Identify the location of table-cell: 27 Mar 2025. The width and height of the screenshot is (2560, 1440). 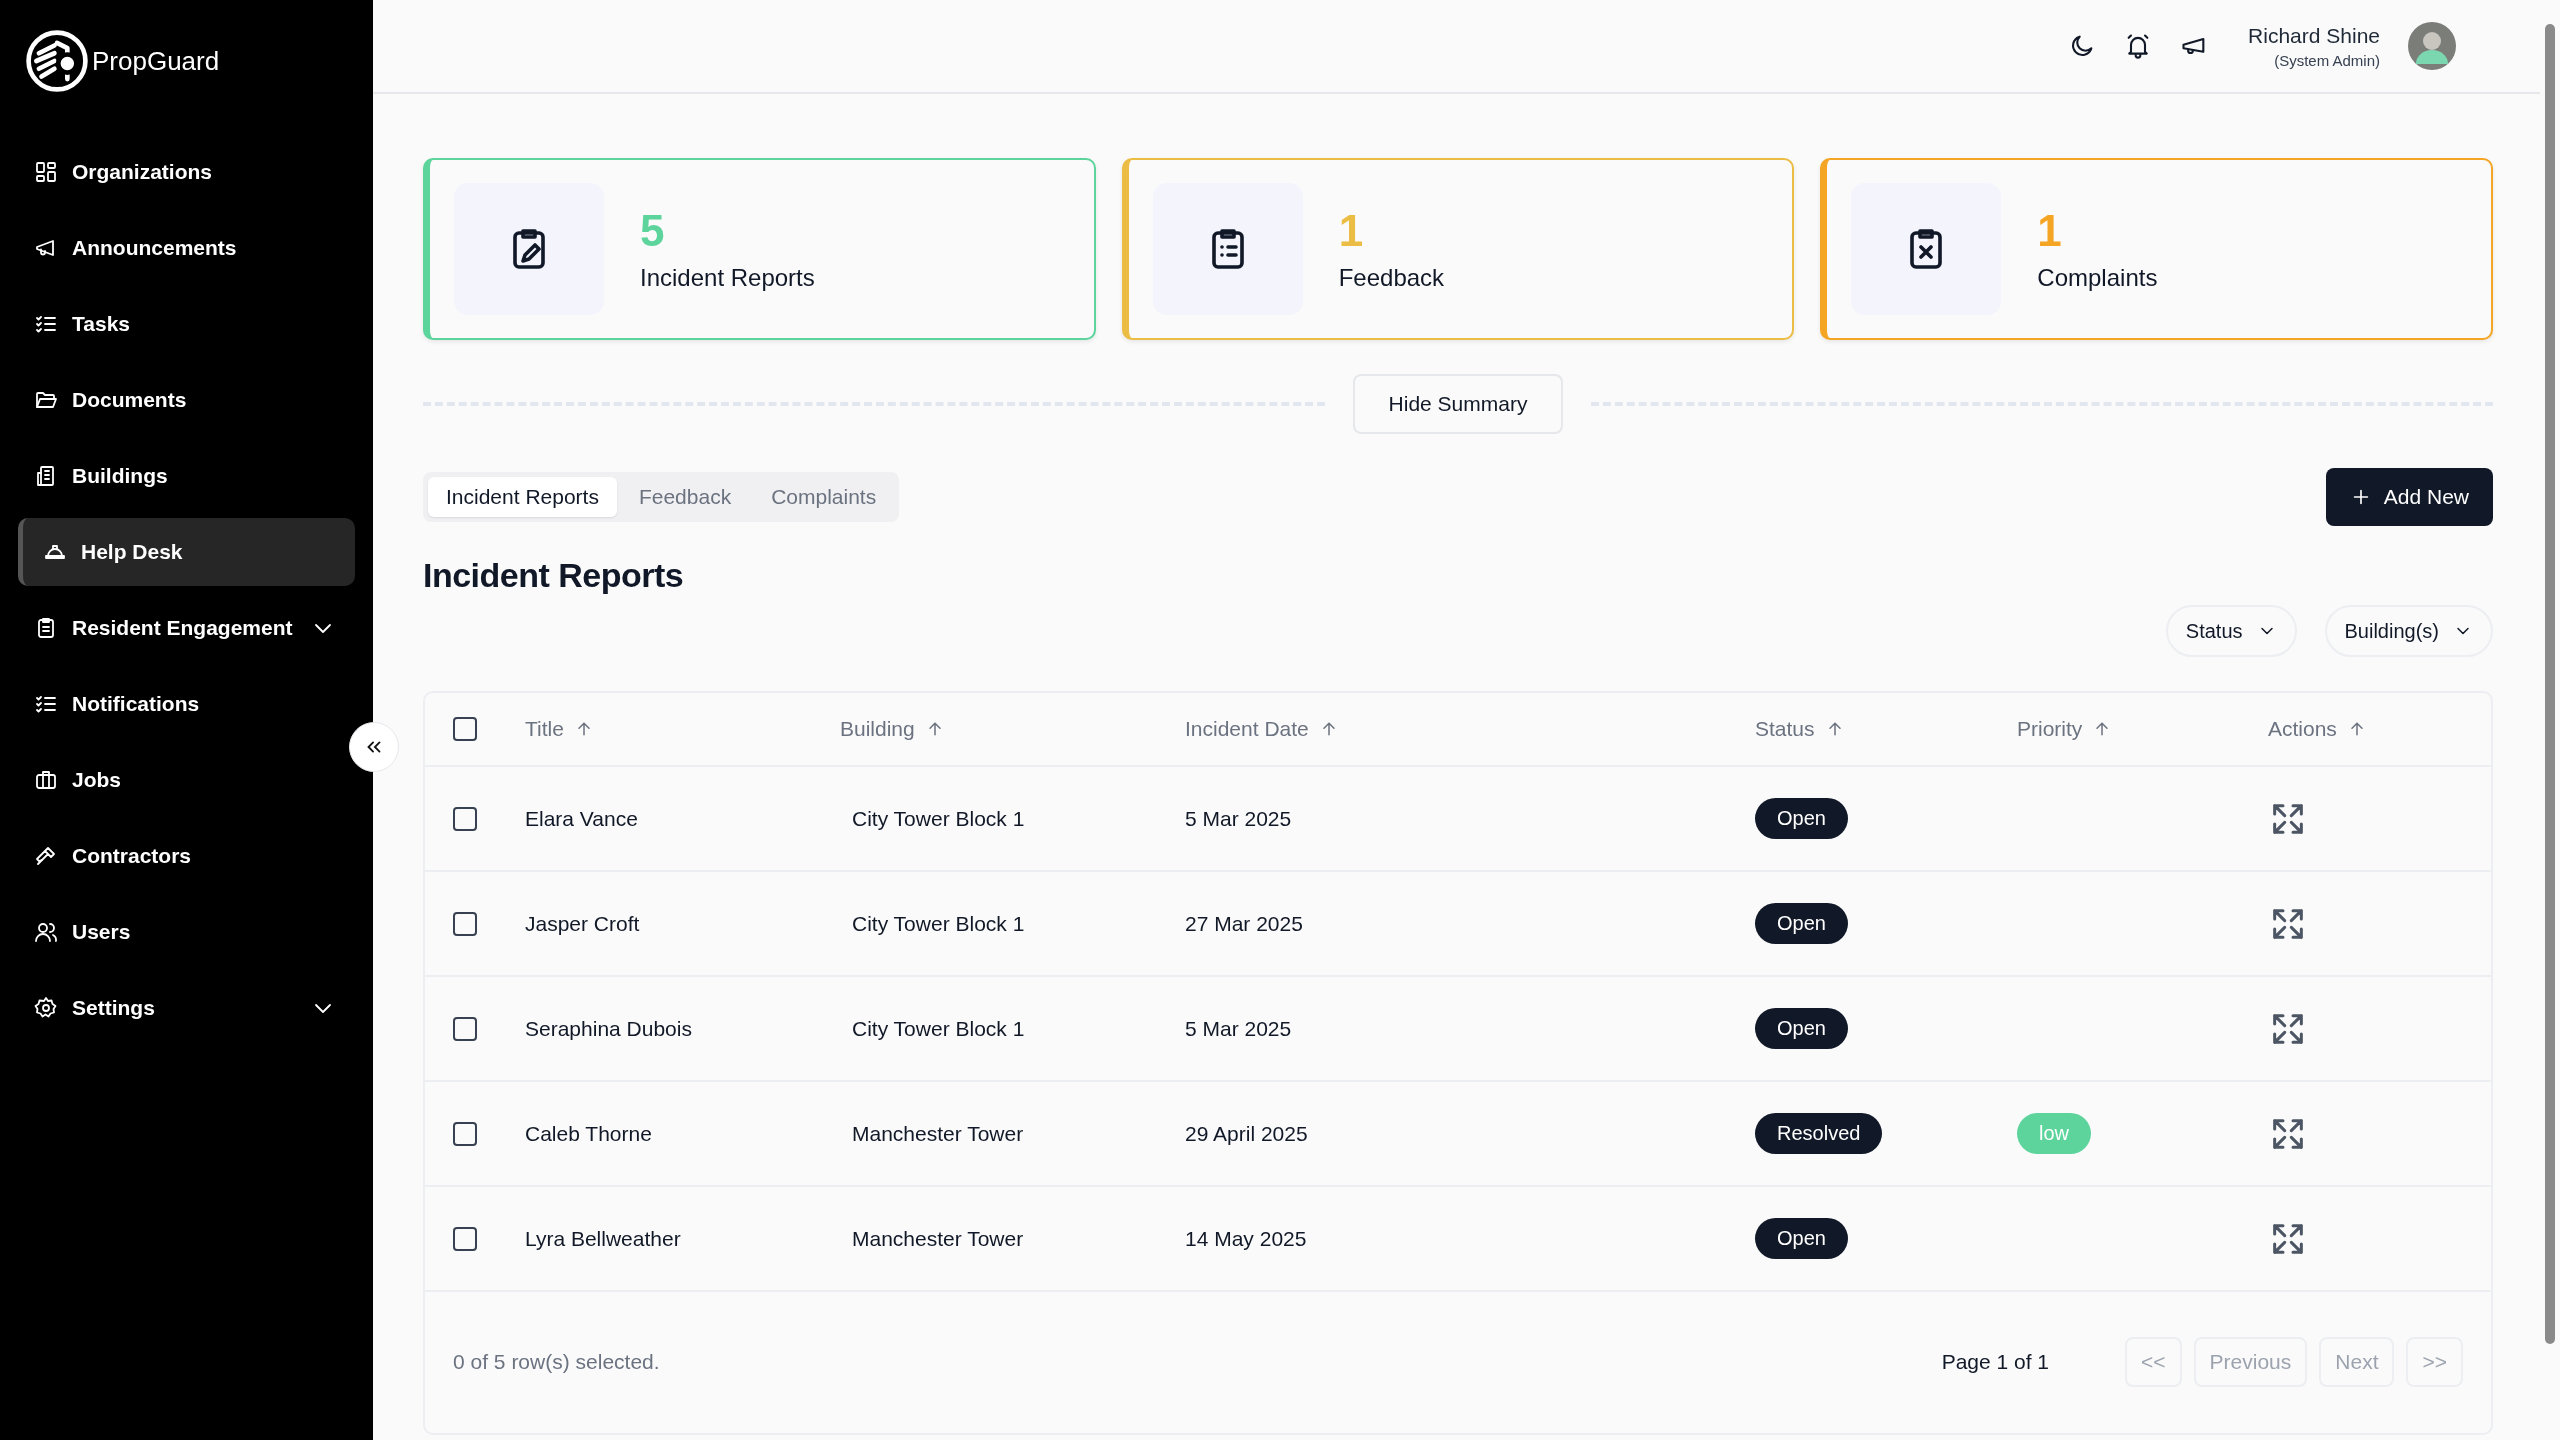
(1244, 923).